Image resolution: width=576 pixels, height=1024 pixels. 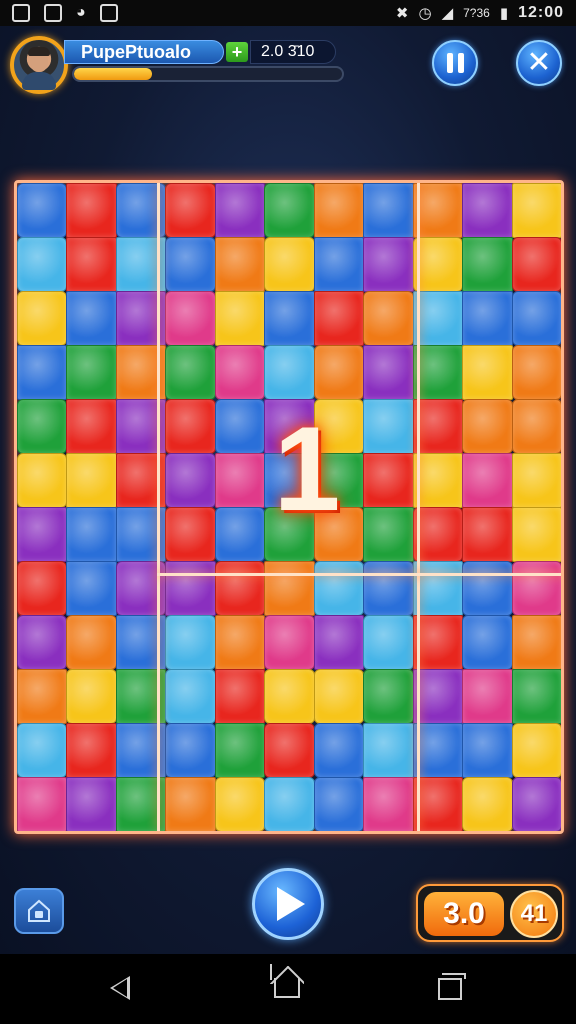 I want to click on secondary-counter: 41, so click(x=534, y=914).